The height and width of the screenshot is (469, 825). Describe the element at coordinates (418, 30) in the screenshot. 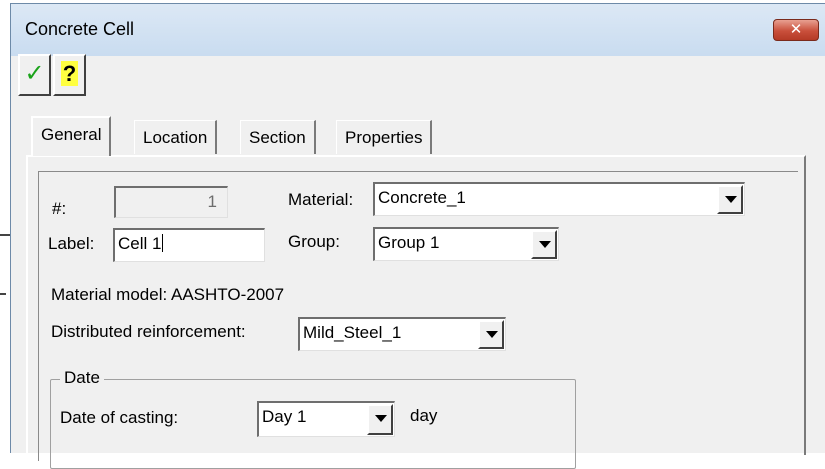

I see `title-bar: Concrete Cell ✕` at that location.